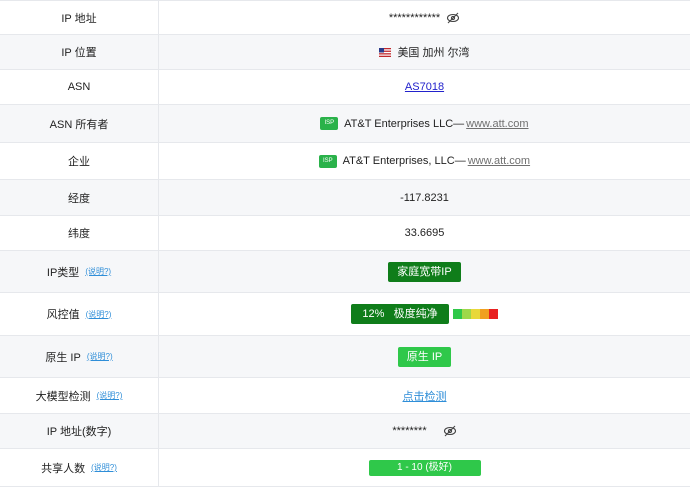  Describe the element at coordinates (345, 396) in the screenshot. I see `row-llm-check: 大模型检测 (说明?) 点击检测` at that location.